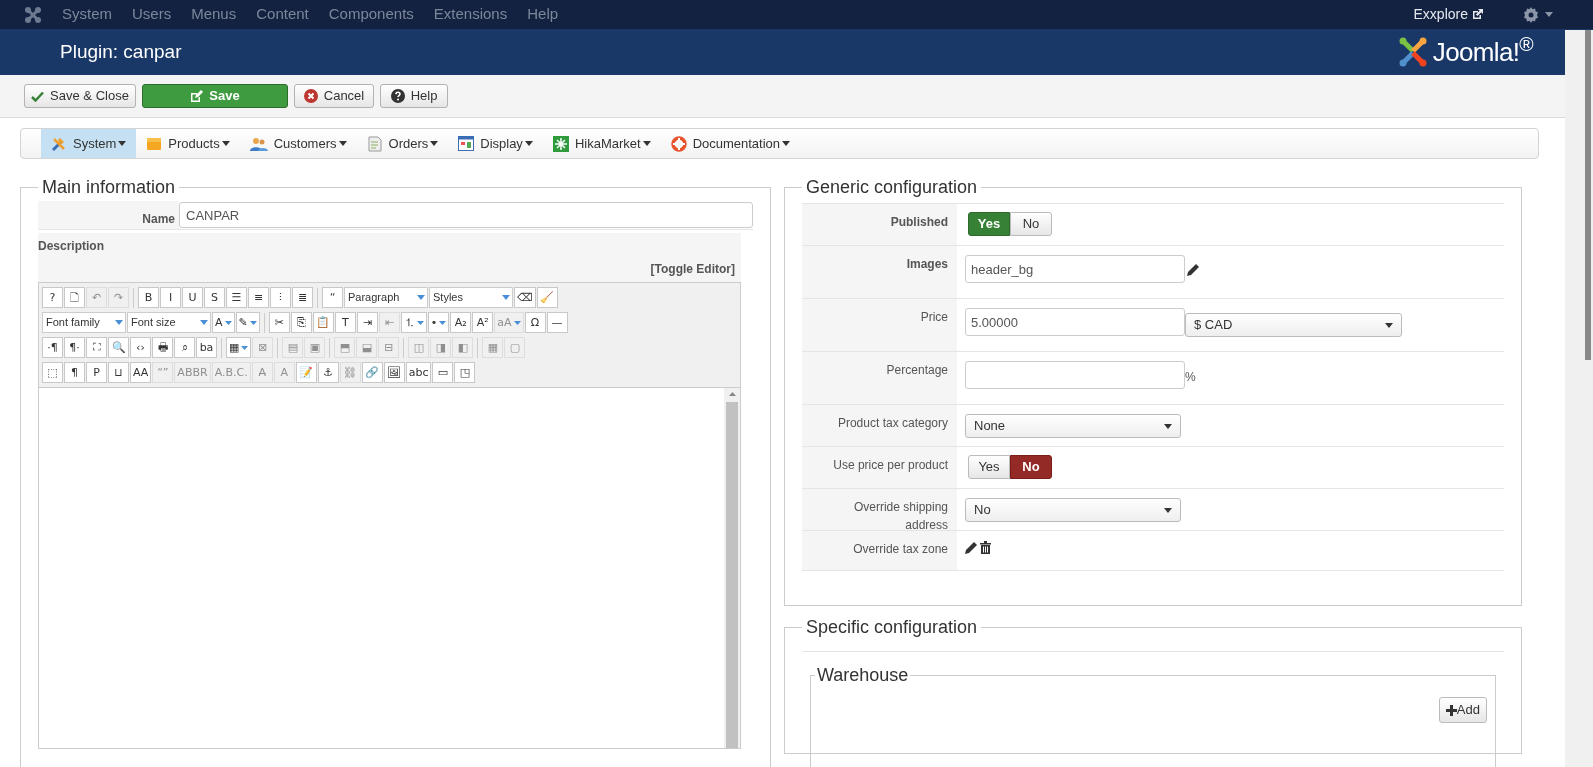  What do you see at coordinates (334, 96) in the screenshot?
I see `cancel-button: Cancel` at bounding box center [334, 96].